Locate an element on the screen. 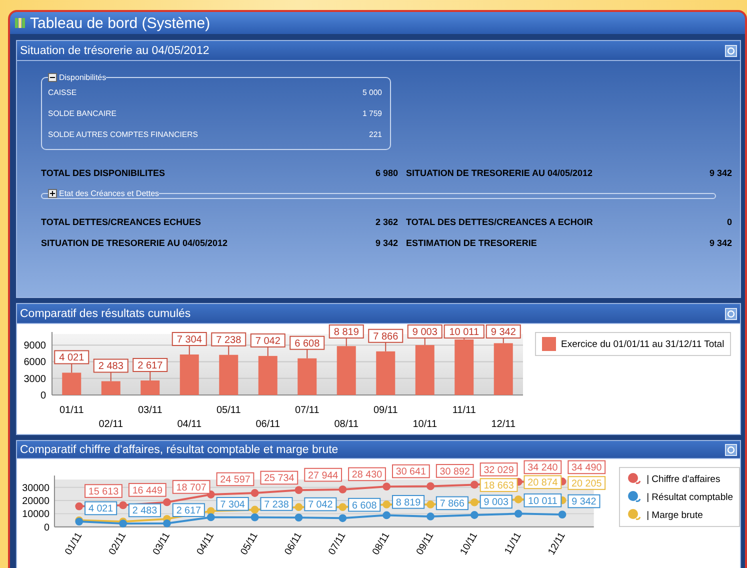 The width and height of the screenshot is (747, 568). data-label: 15 613 is located at coordinates (103, 491).